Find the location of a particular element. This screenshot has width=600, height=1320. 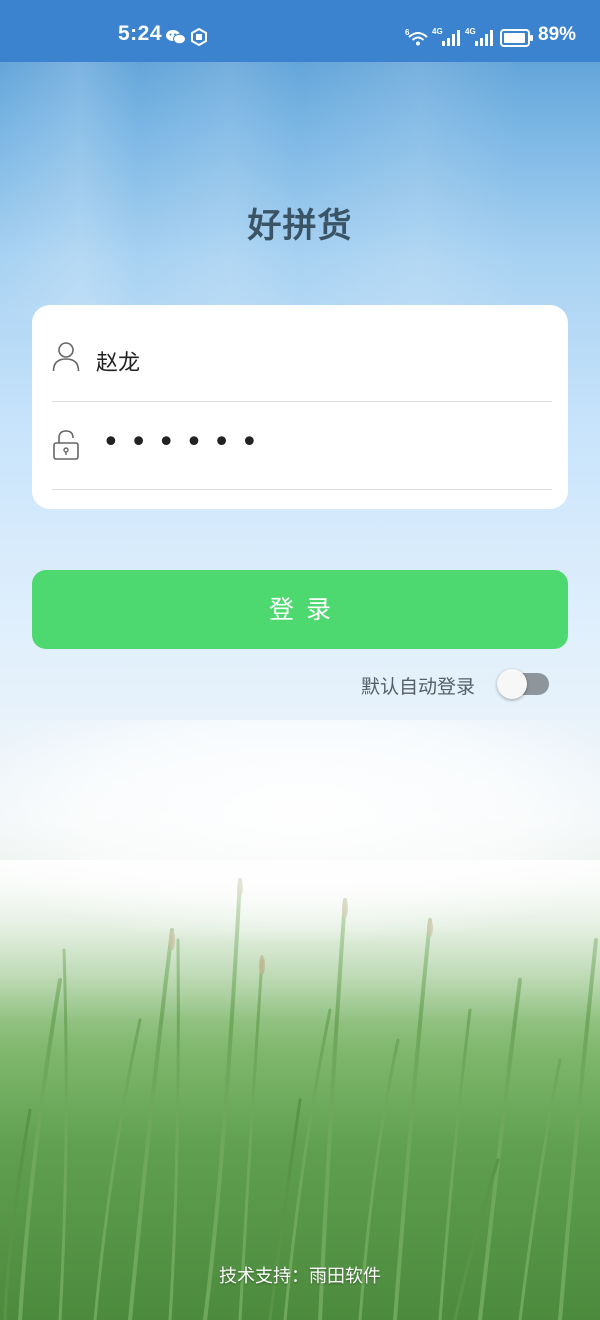

status-time: 5:24 is located at coordinates (140, 33).